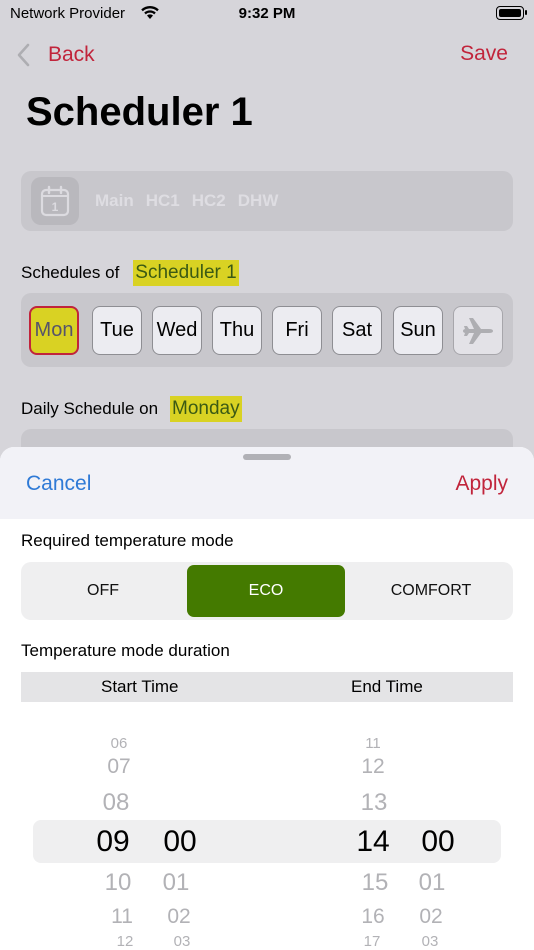 The image size is (534, 950). I want to click on day-button-sun: Sun, so click(418, 330).